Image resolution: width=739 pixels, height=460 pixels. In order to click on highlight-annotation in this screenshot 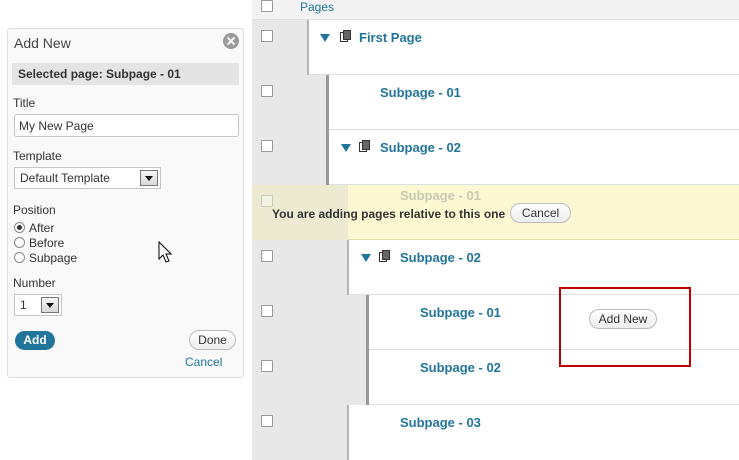, I will do `click(625, 327)`.